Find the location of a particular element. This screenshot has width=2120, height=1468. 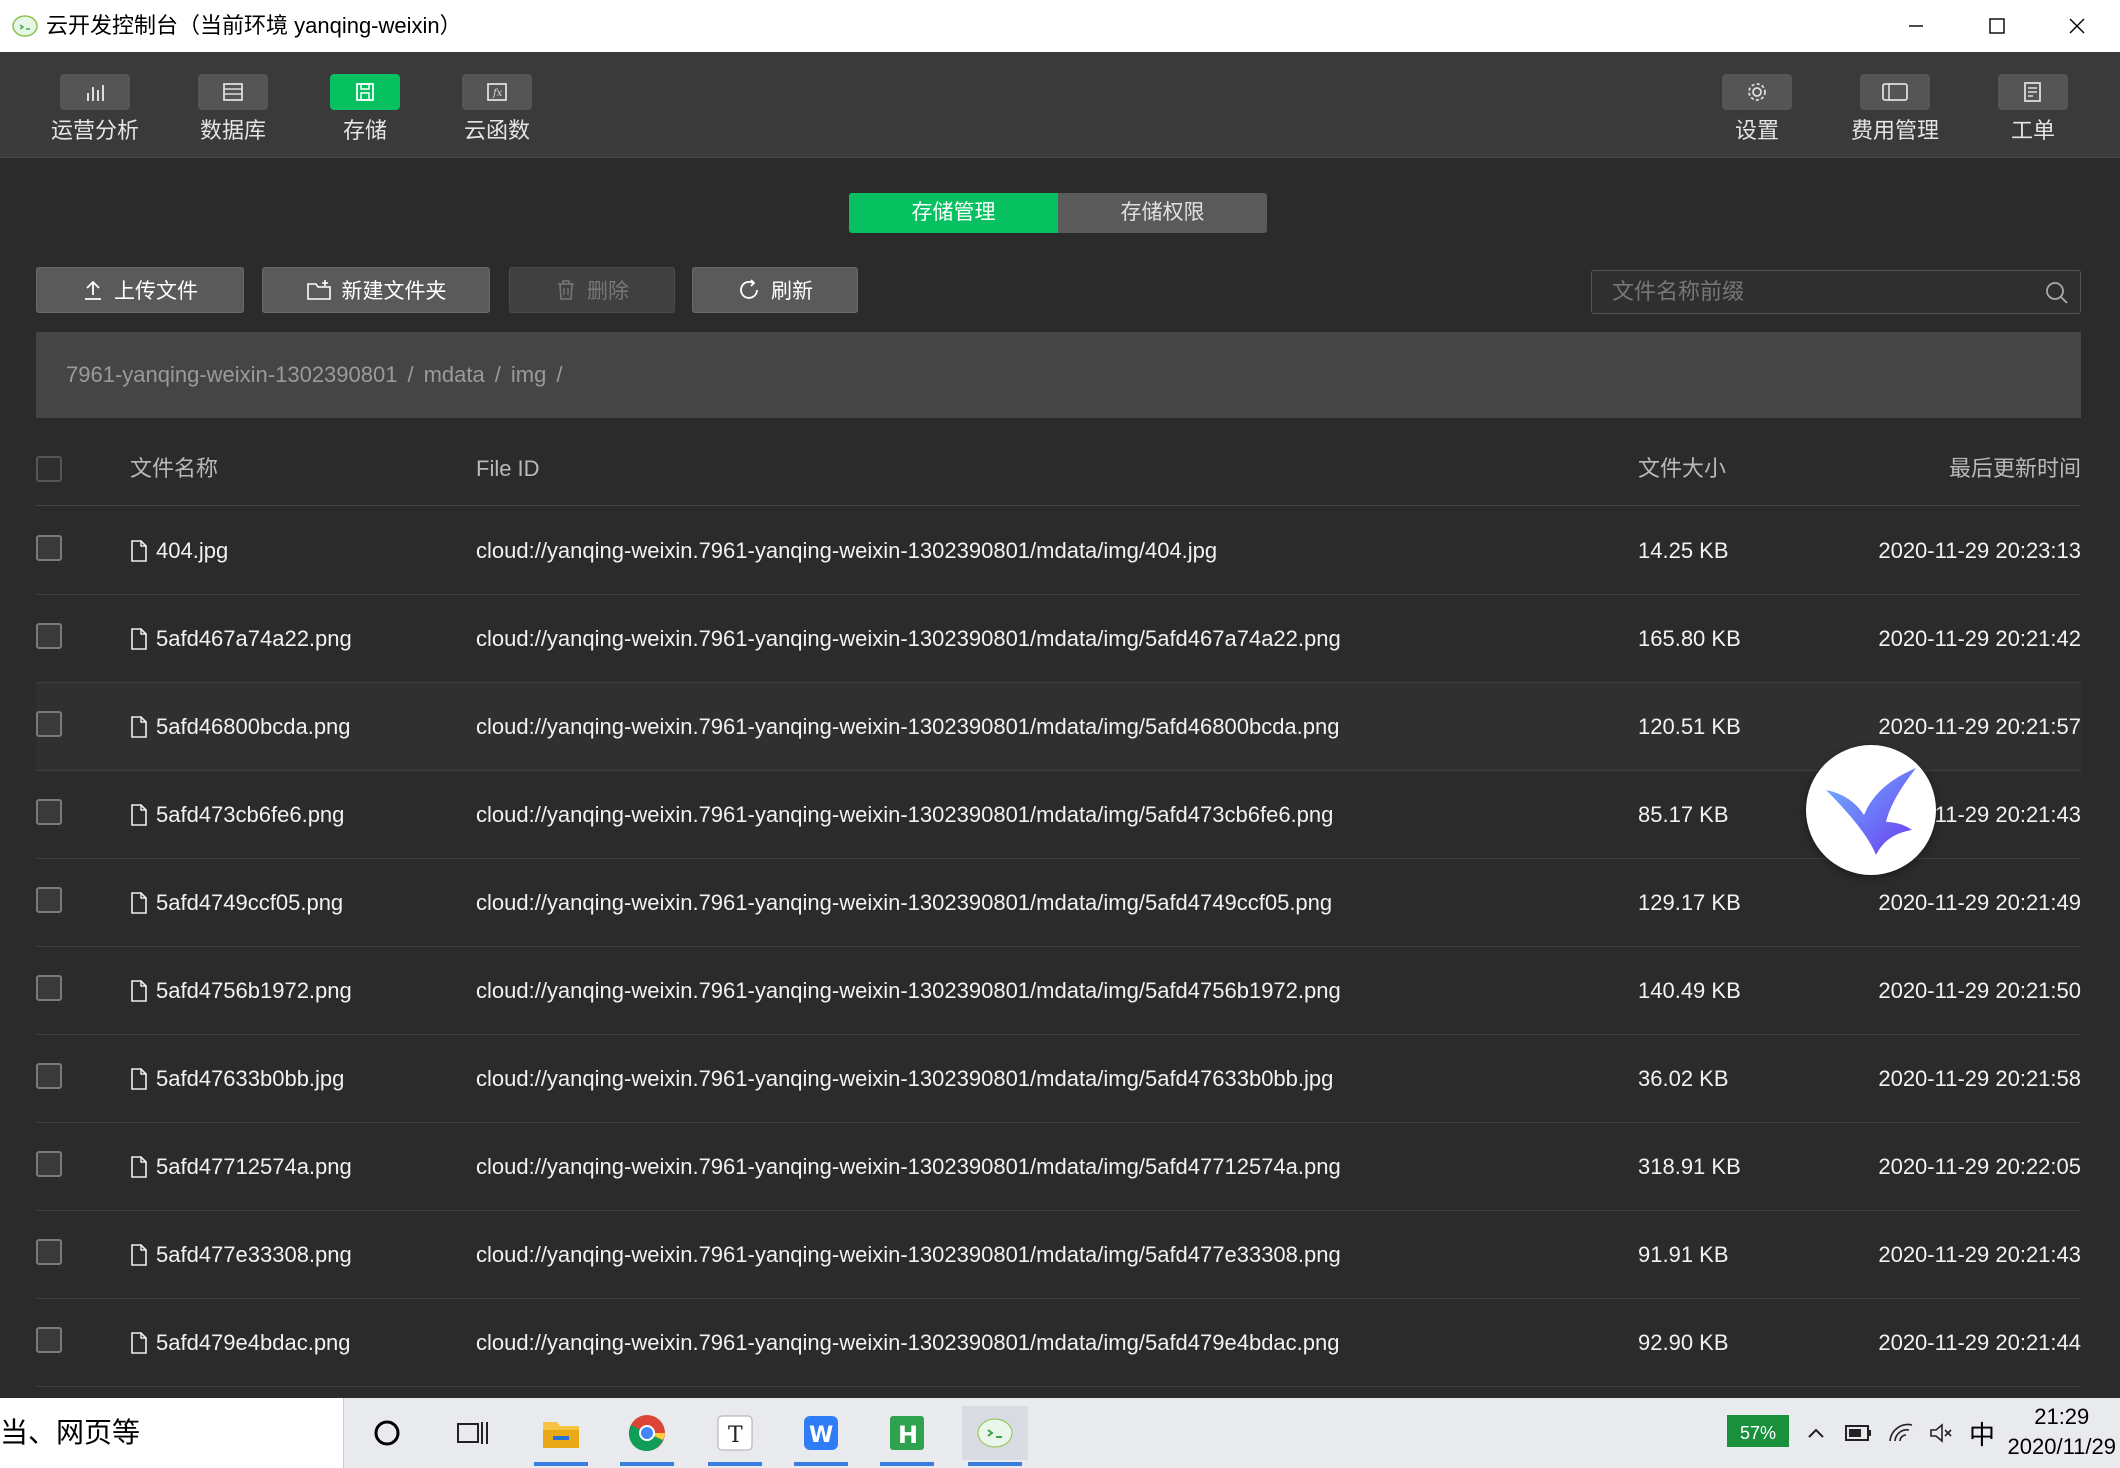

taskbar-typora: T is located at coordinates (735, 1436).